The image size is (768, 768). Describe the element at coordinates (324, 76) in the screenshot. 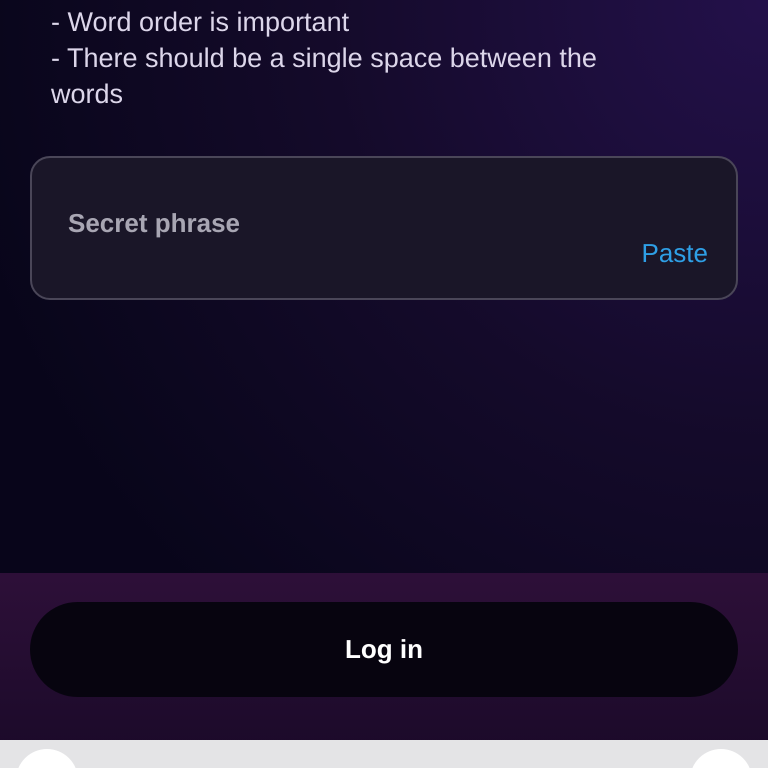

I see `rule-text: - There should be a single space between the words` at that location.